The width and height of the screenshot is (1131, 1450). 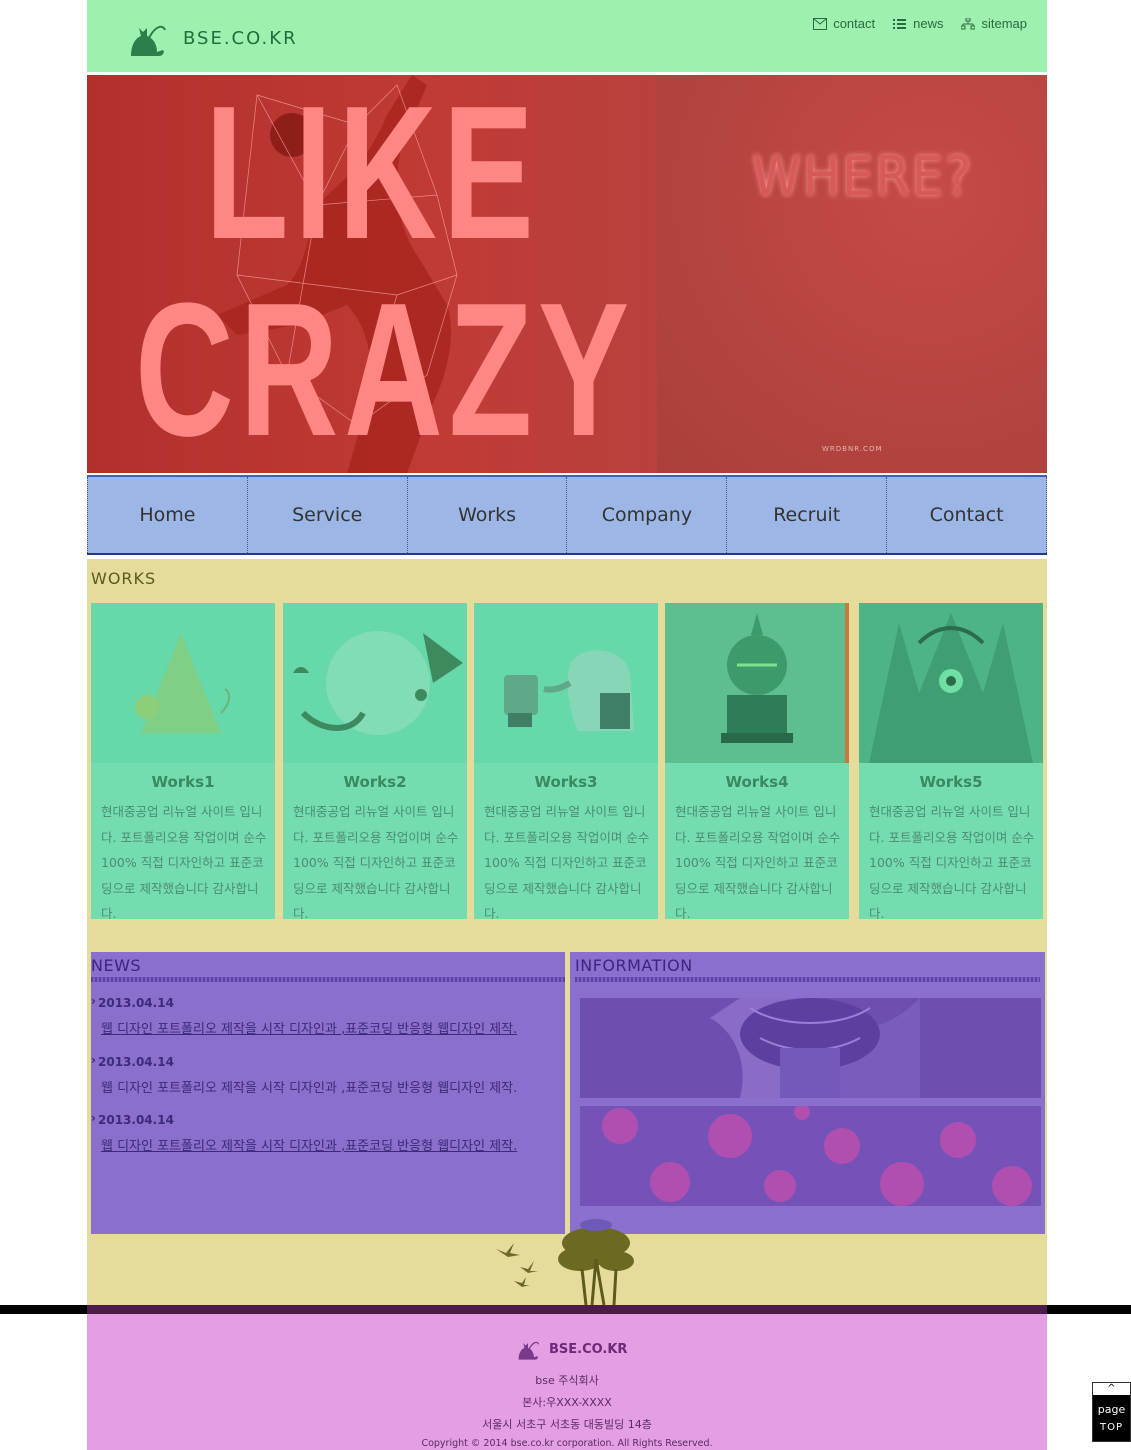 I want to click on news-link-label: news, so click(x=928, y=23).